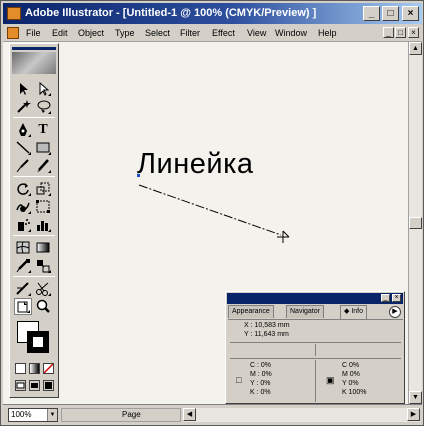 Image resolution: width=424 pixels, height=426 pixels. I want to click on toolbox-title-bar, so click(34, 48).